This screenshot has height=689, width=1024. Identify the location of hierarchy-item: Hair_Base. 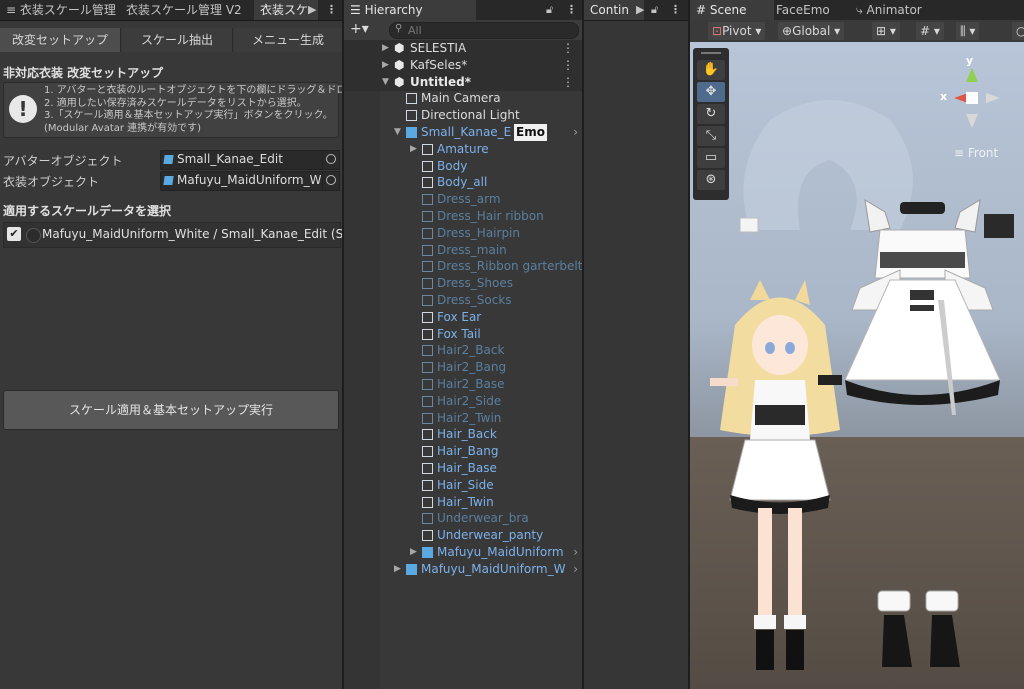
(463, 468).